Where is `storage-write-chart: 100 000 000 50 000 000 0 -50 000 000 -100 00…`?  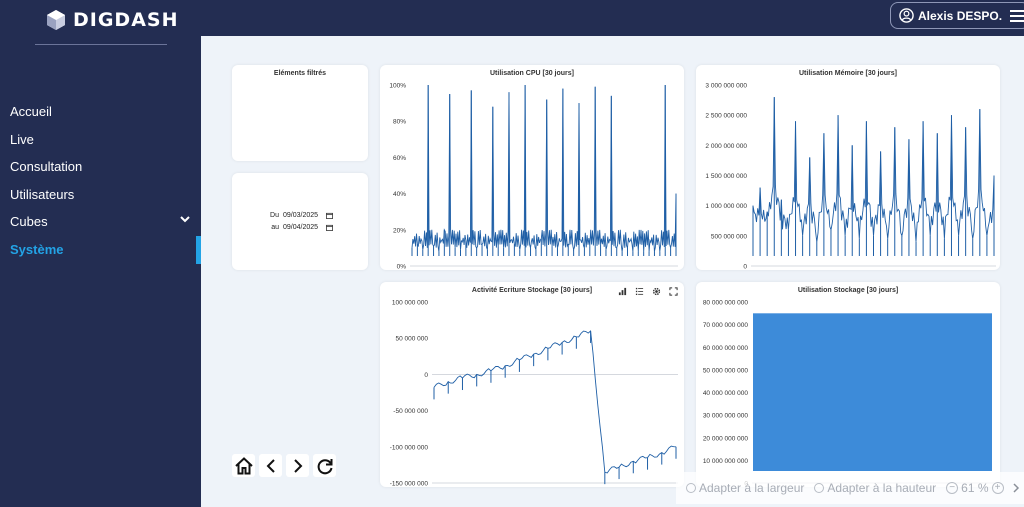 storage-write-chart: 100 000 000 50 000 000 0 -50 000 000 -100 00… is located at coordinates (534, 394).